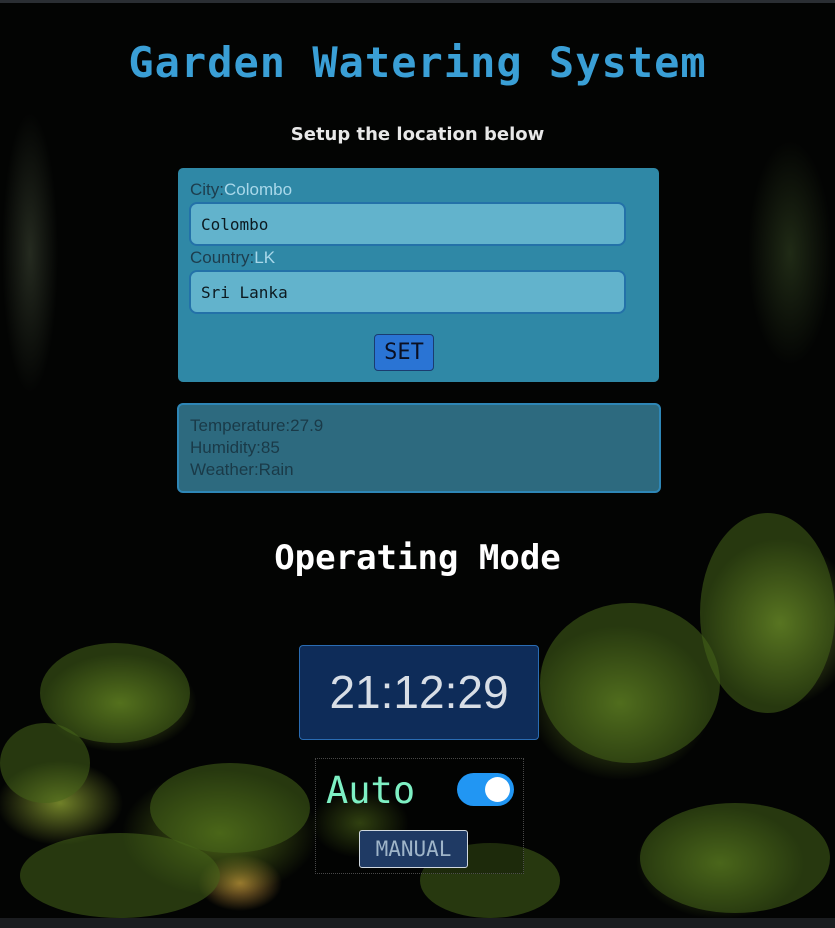  Describe the element at coordinates (419, 816) in the screenshot. I see `mode-control-panel: Auto MANUAL` at that location.